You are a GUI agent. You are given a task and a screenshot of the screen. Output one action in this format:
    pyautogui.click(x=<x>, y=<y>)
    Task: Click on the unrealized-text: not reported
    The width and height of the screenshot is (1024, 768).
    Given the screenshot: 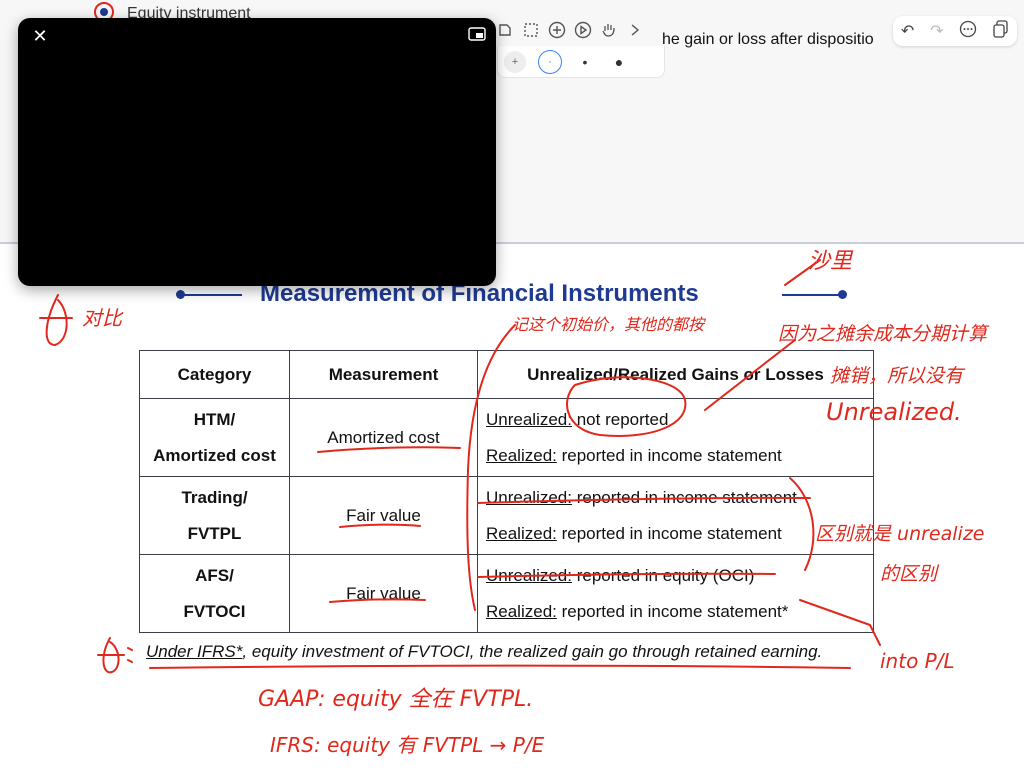 What is the action you would take?
    pyautogui.click(x=620, y=419)
    